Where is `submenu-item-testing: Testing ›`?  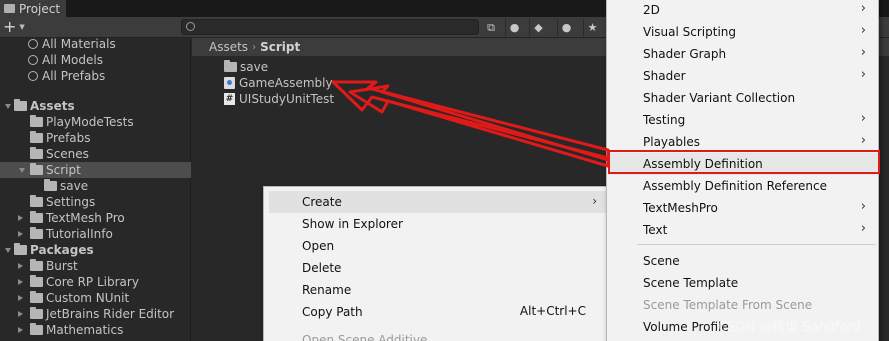 submenu-item-testing: Testing › is located at coordinates (743, 120).